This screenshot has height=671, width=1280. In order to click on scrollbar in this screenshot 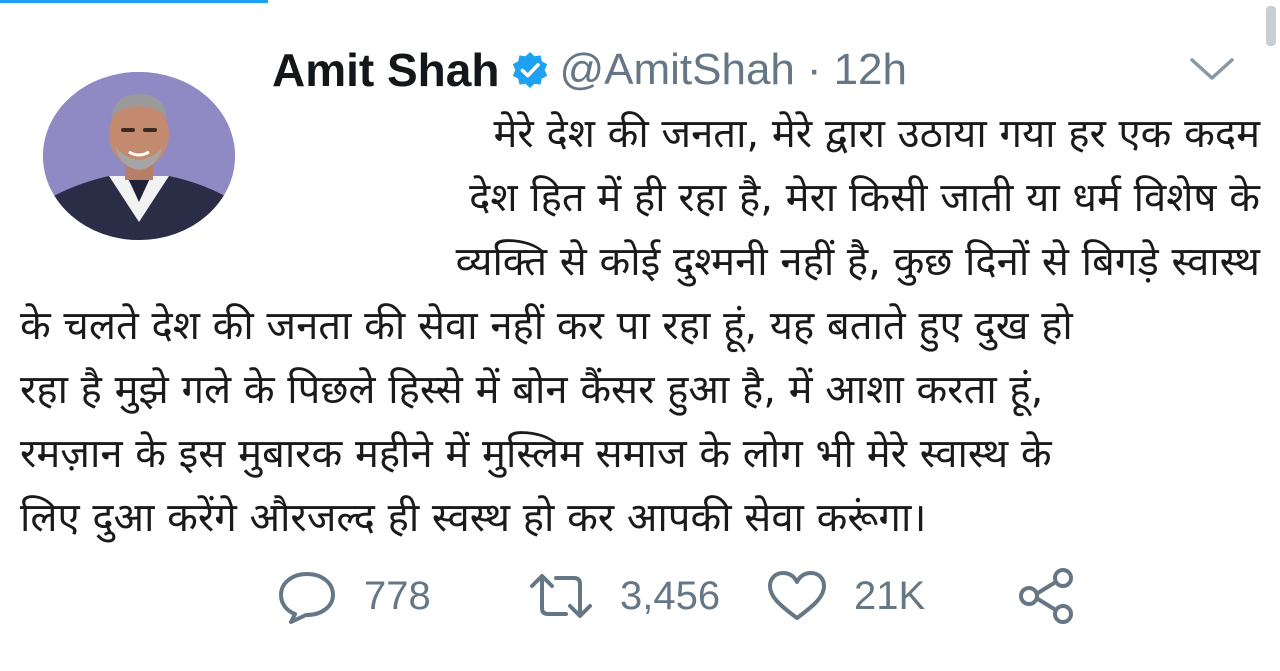, I will do `click(1271, 26)`.